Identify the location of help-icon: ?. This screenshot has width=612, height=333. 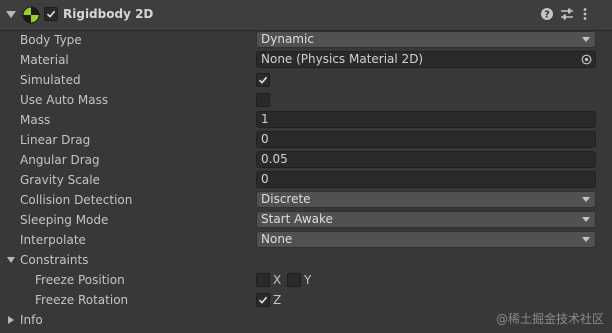
(547, 14).